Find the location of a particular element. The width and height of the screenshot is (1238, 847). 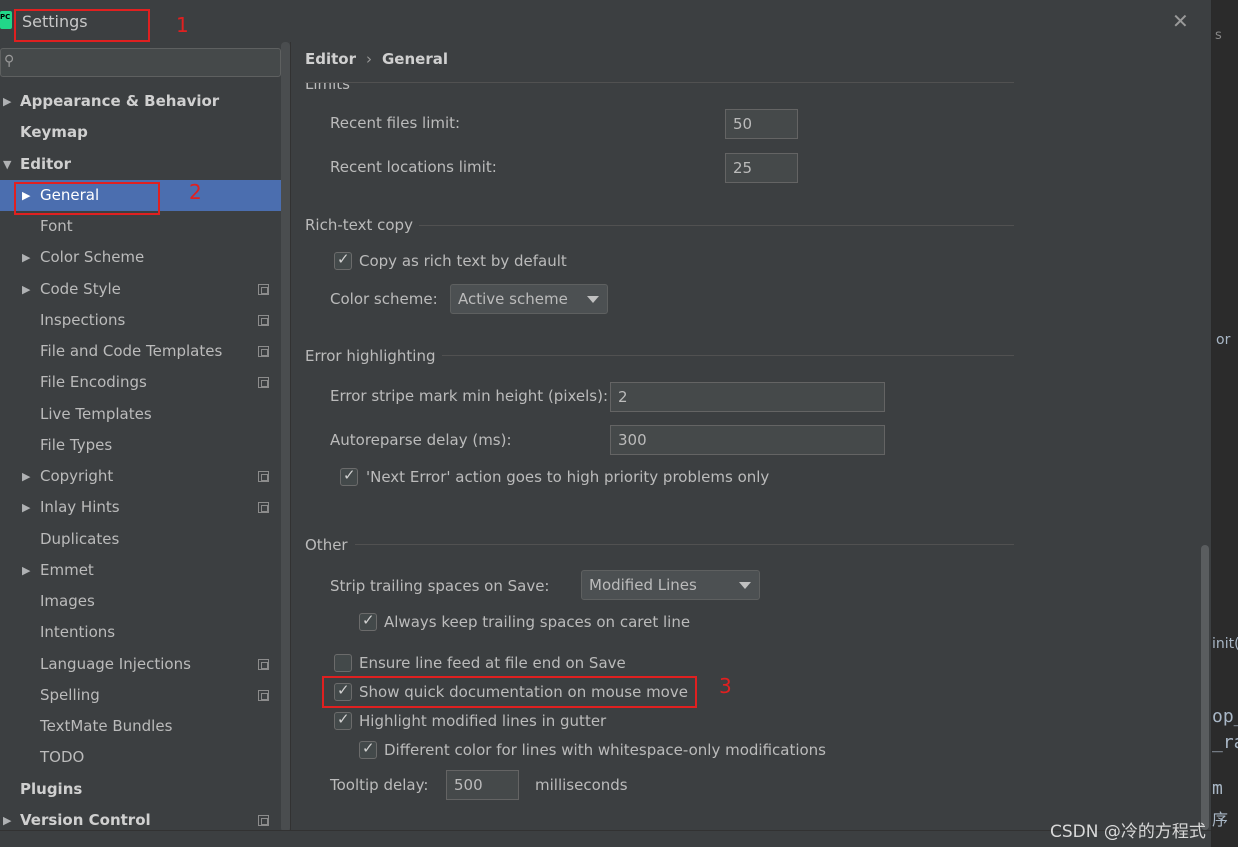

highlight-modified-label: Highlight modified lines in gutter is located at coordinates (482, 721).